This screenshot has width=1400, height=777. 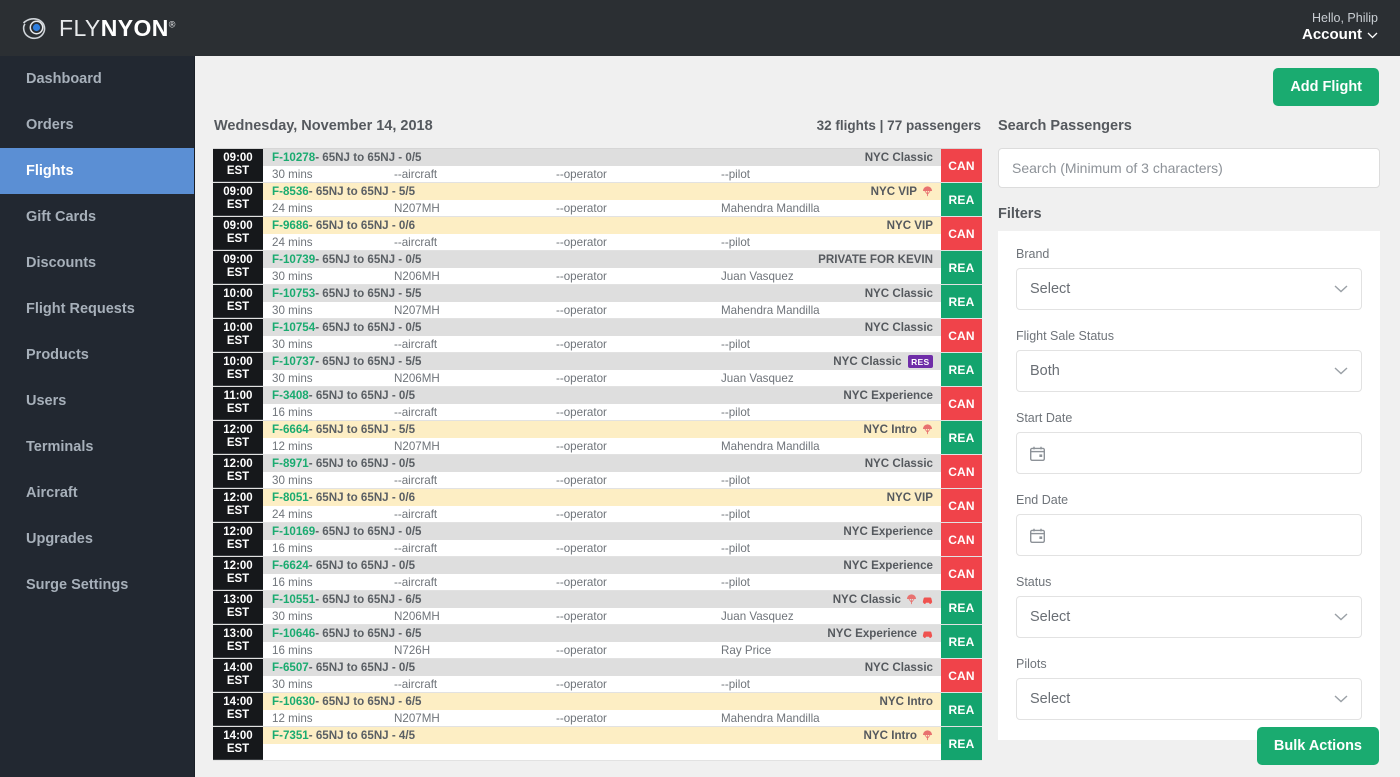 I want to click on flight-id: F-3408, so click(x=290, y=395).